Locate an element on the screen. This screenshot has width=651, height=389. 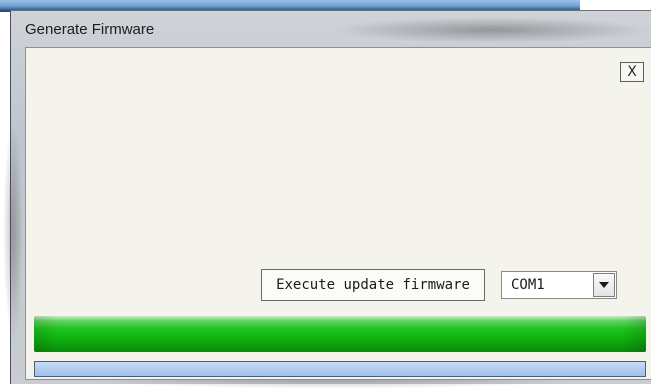
com-port-value: COM1 is located at coordinates (528, 285).